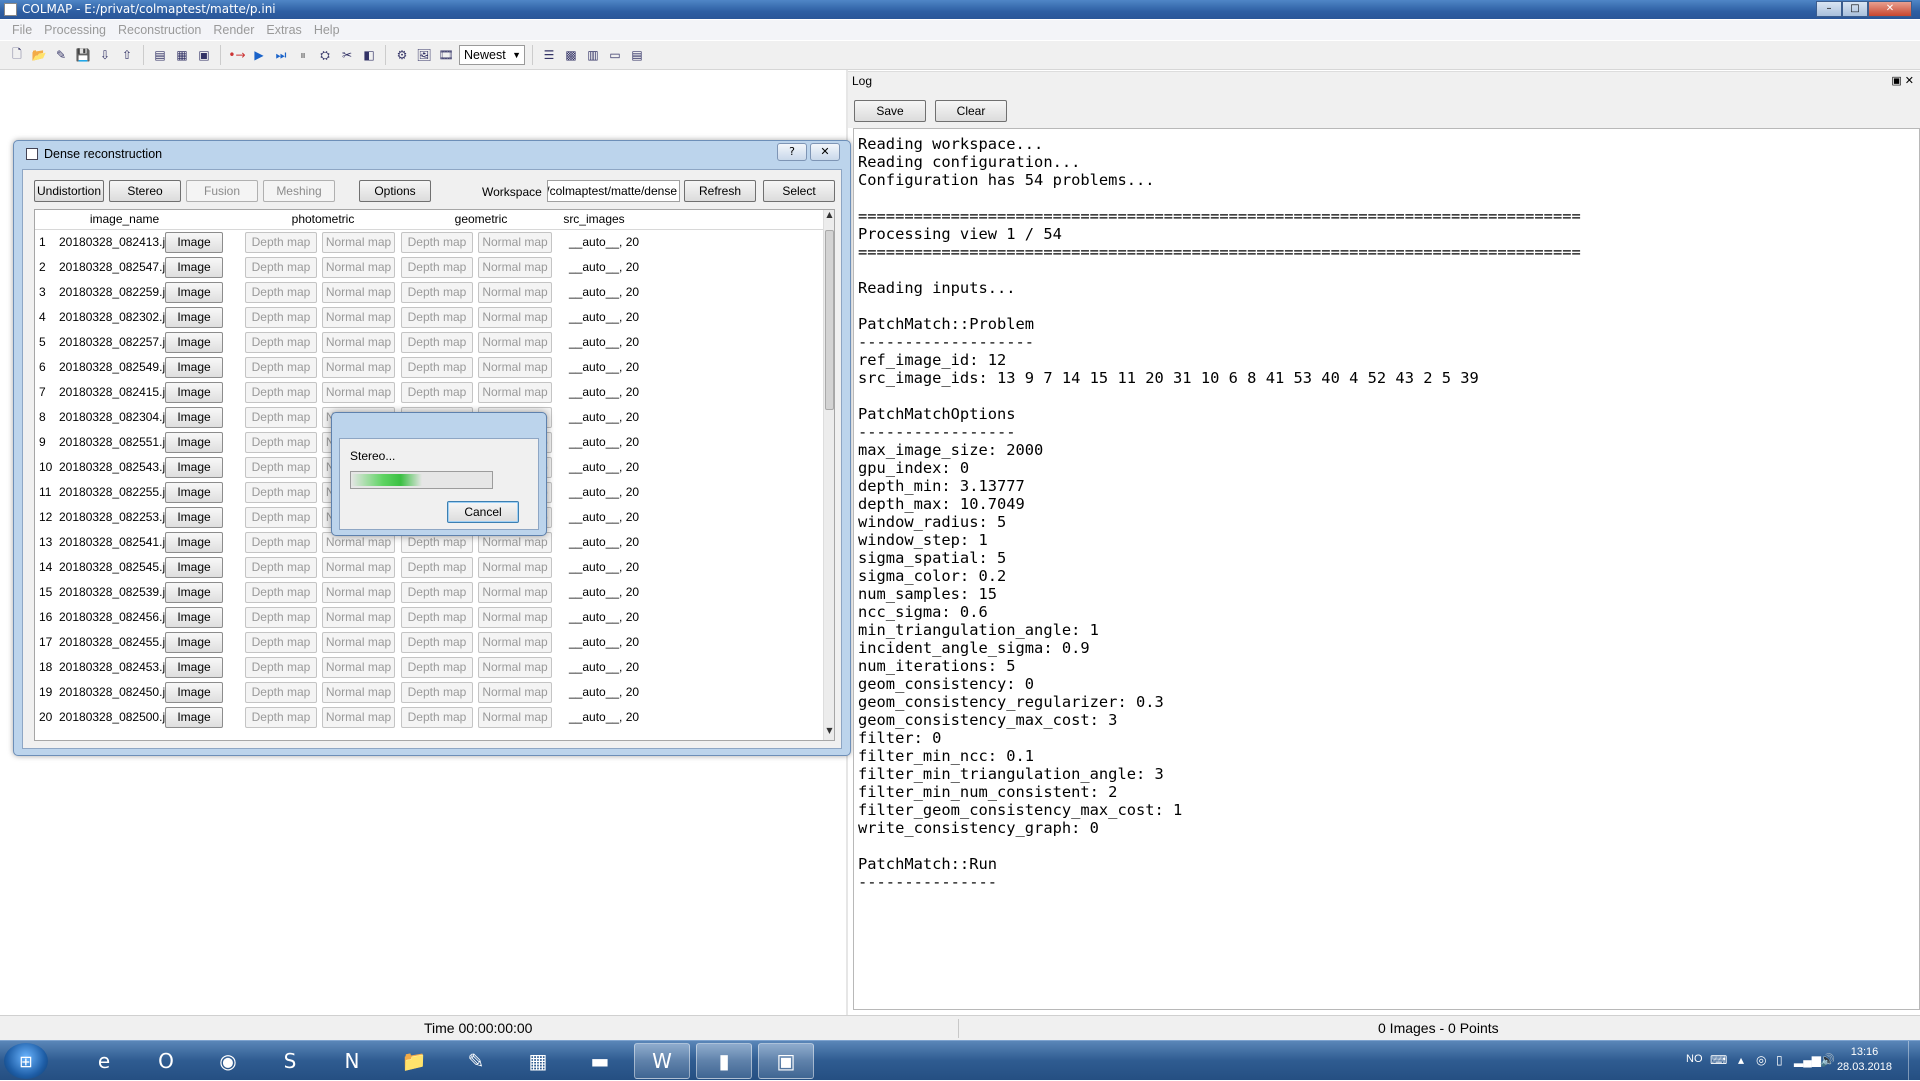 This screenshot has height=1081, width=1920. What do you see at coordinates (124, 219) in the screenshot?
I see `col-image-name: image_name` at bounding box center [124, 219].